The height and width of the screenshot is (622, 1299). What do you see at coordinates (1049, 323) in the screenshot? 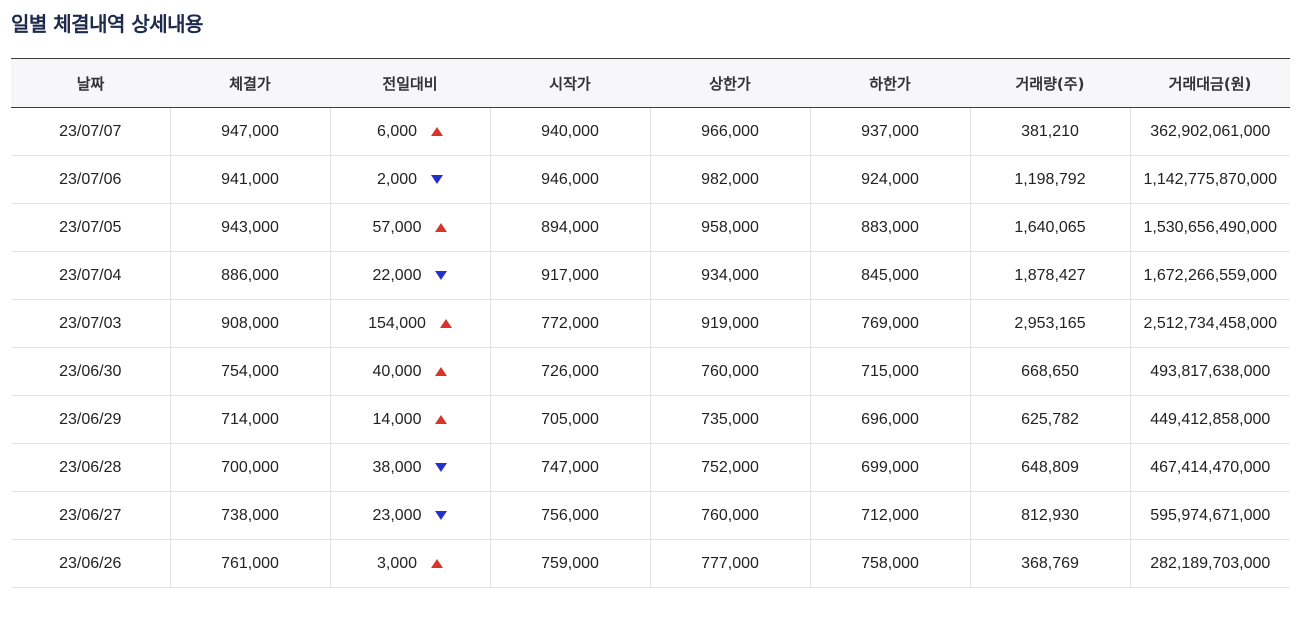
I see `cell-volume: 2,953,165` at bounding box center [1049, 323].